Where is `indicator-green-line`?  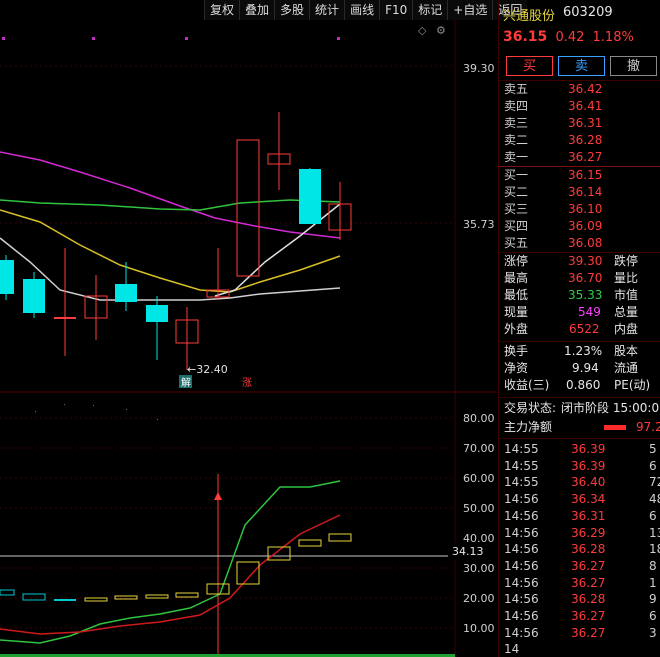 indicator-green-line is located at coordinates (170, 562).